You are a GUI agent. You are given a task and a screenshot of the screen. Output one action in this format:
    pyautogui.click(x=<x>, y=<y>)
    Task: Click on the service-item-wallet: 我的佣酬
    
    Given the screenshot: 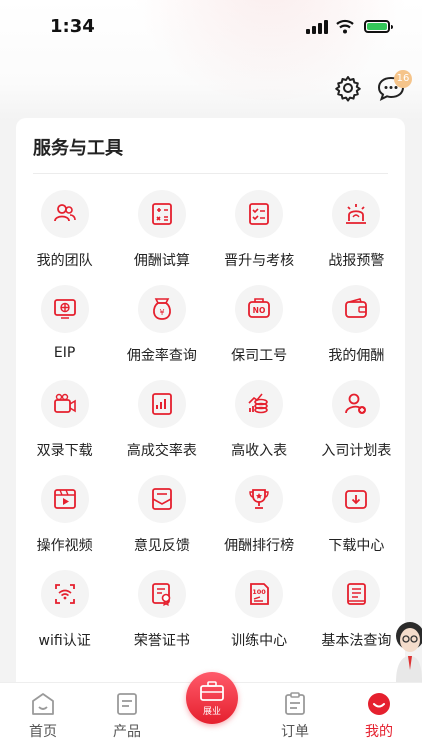 What is the action you would take?
    pyautogui.click(x=356, y=332)
    